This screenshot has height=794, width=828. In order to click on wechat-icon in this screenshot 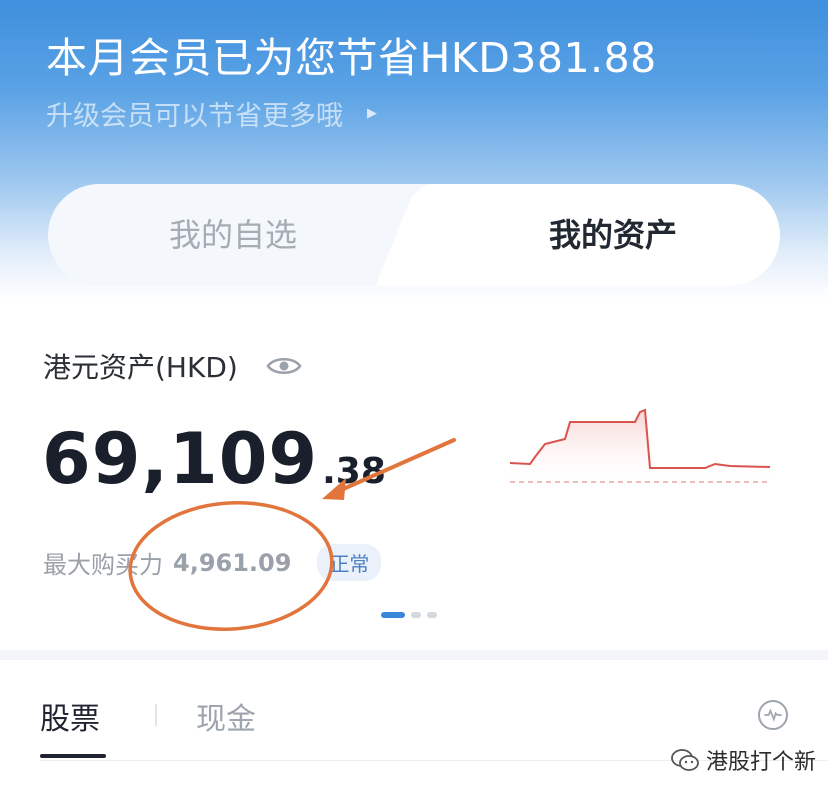, I will do `click(685, 760)`.